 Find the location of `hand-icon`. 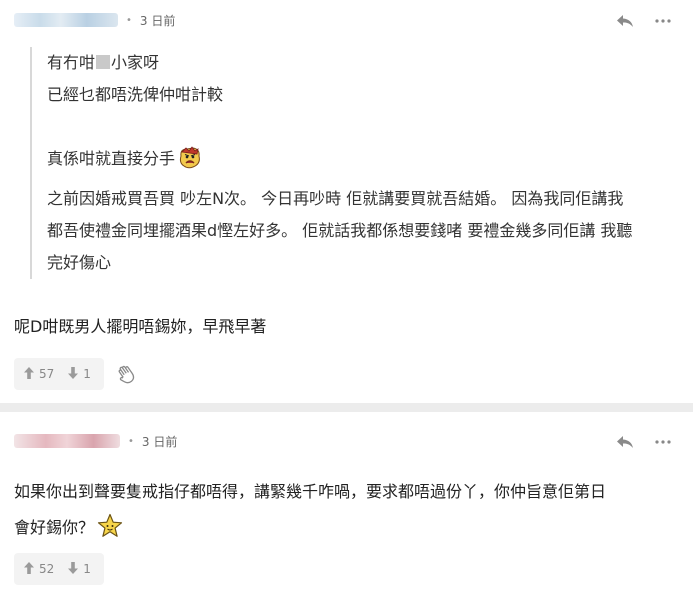

hand-icon is located at coordinates (127, 374).